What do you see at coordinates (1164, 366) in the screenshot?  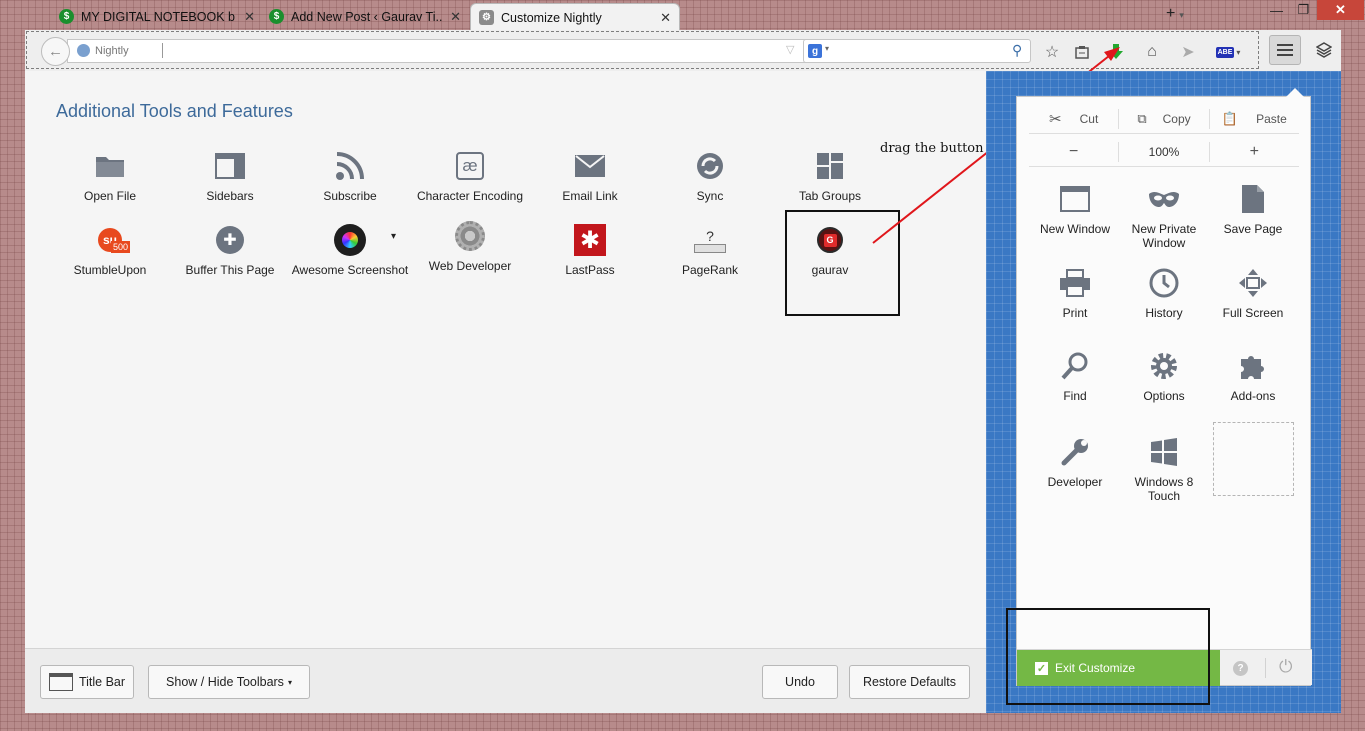 I see `gear-icon` at bounding box center [1164, 366].